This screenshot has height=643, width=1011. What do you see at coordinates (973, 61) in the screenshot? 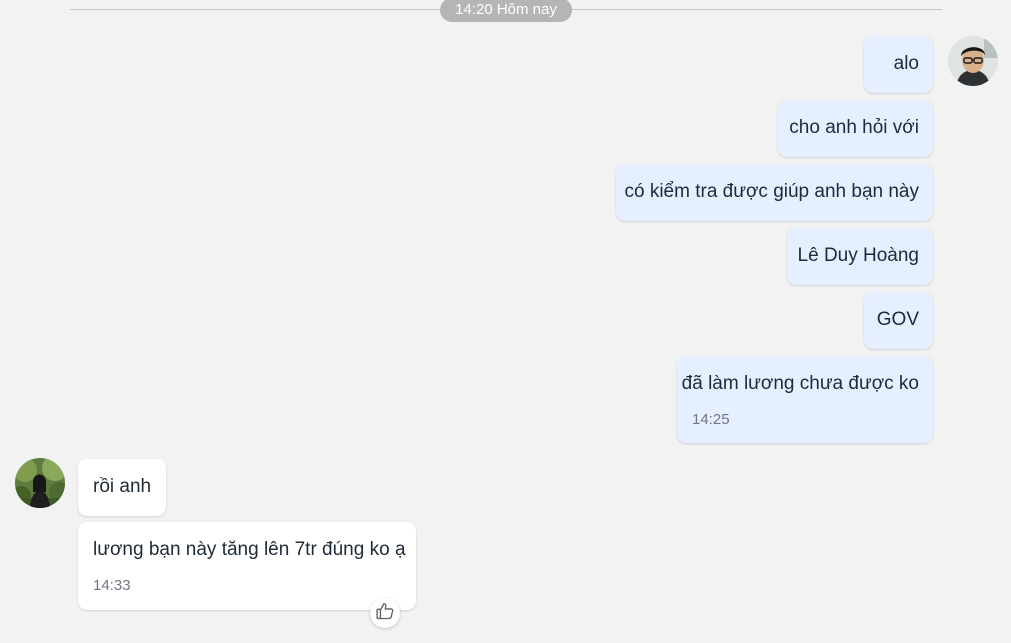
I see `self-avatar` at bounding box center [973, 61].